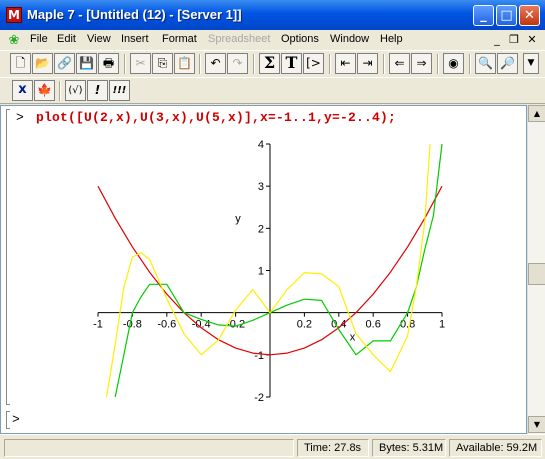  Describe the element at coordinates (162, 63) in the screenshot. I see `copy-icon: ⎘` at that location.